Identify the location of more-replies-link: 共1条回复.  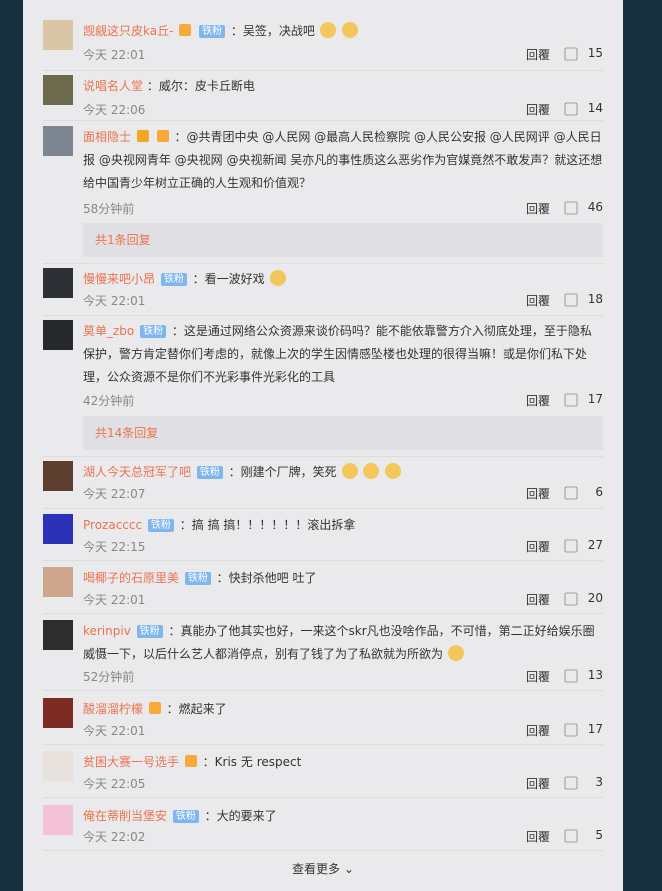
(343, 240).